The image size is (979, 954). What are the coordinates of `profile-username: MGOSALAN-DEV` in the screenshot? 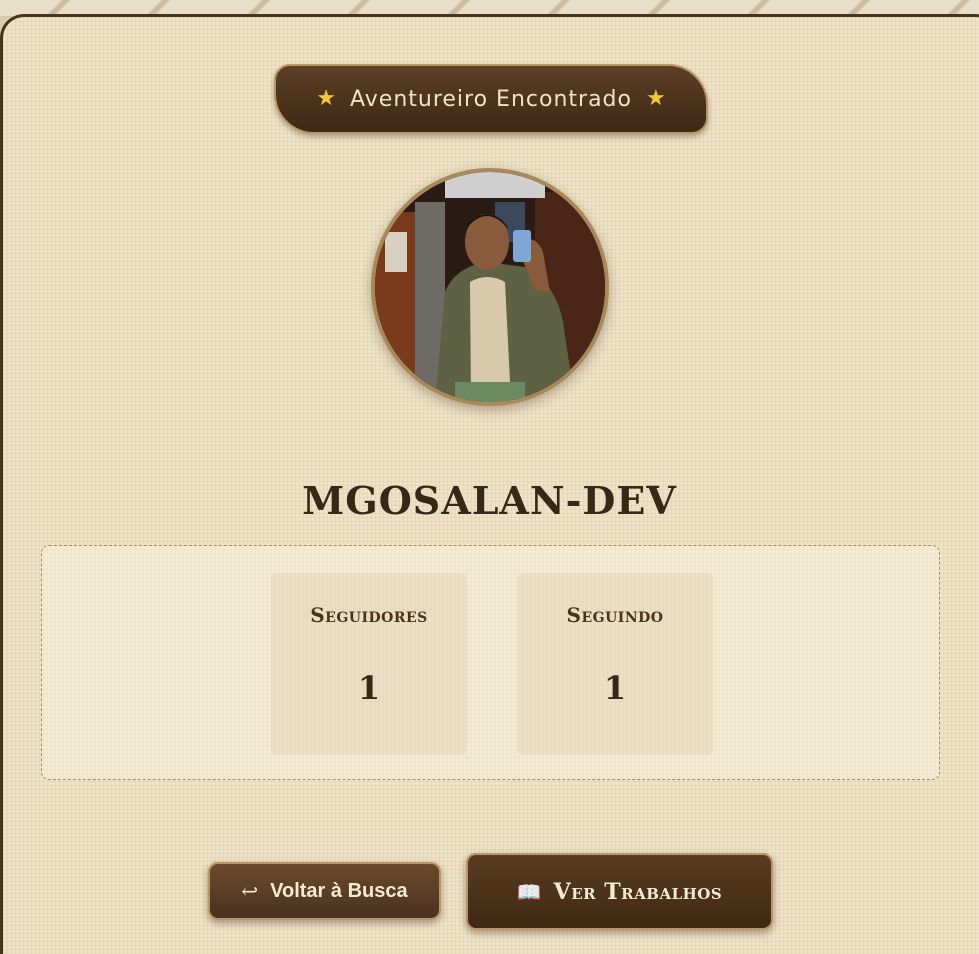 It's located at (489, 500).